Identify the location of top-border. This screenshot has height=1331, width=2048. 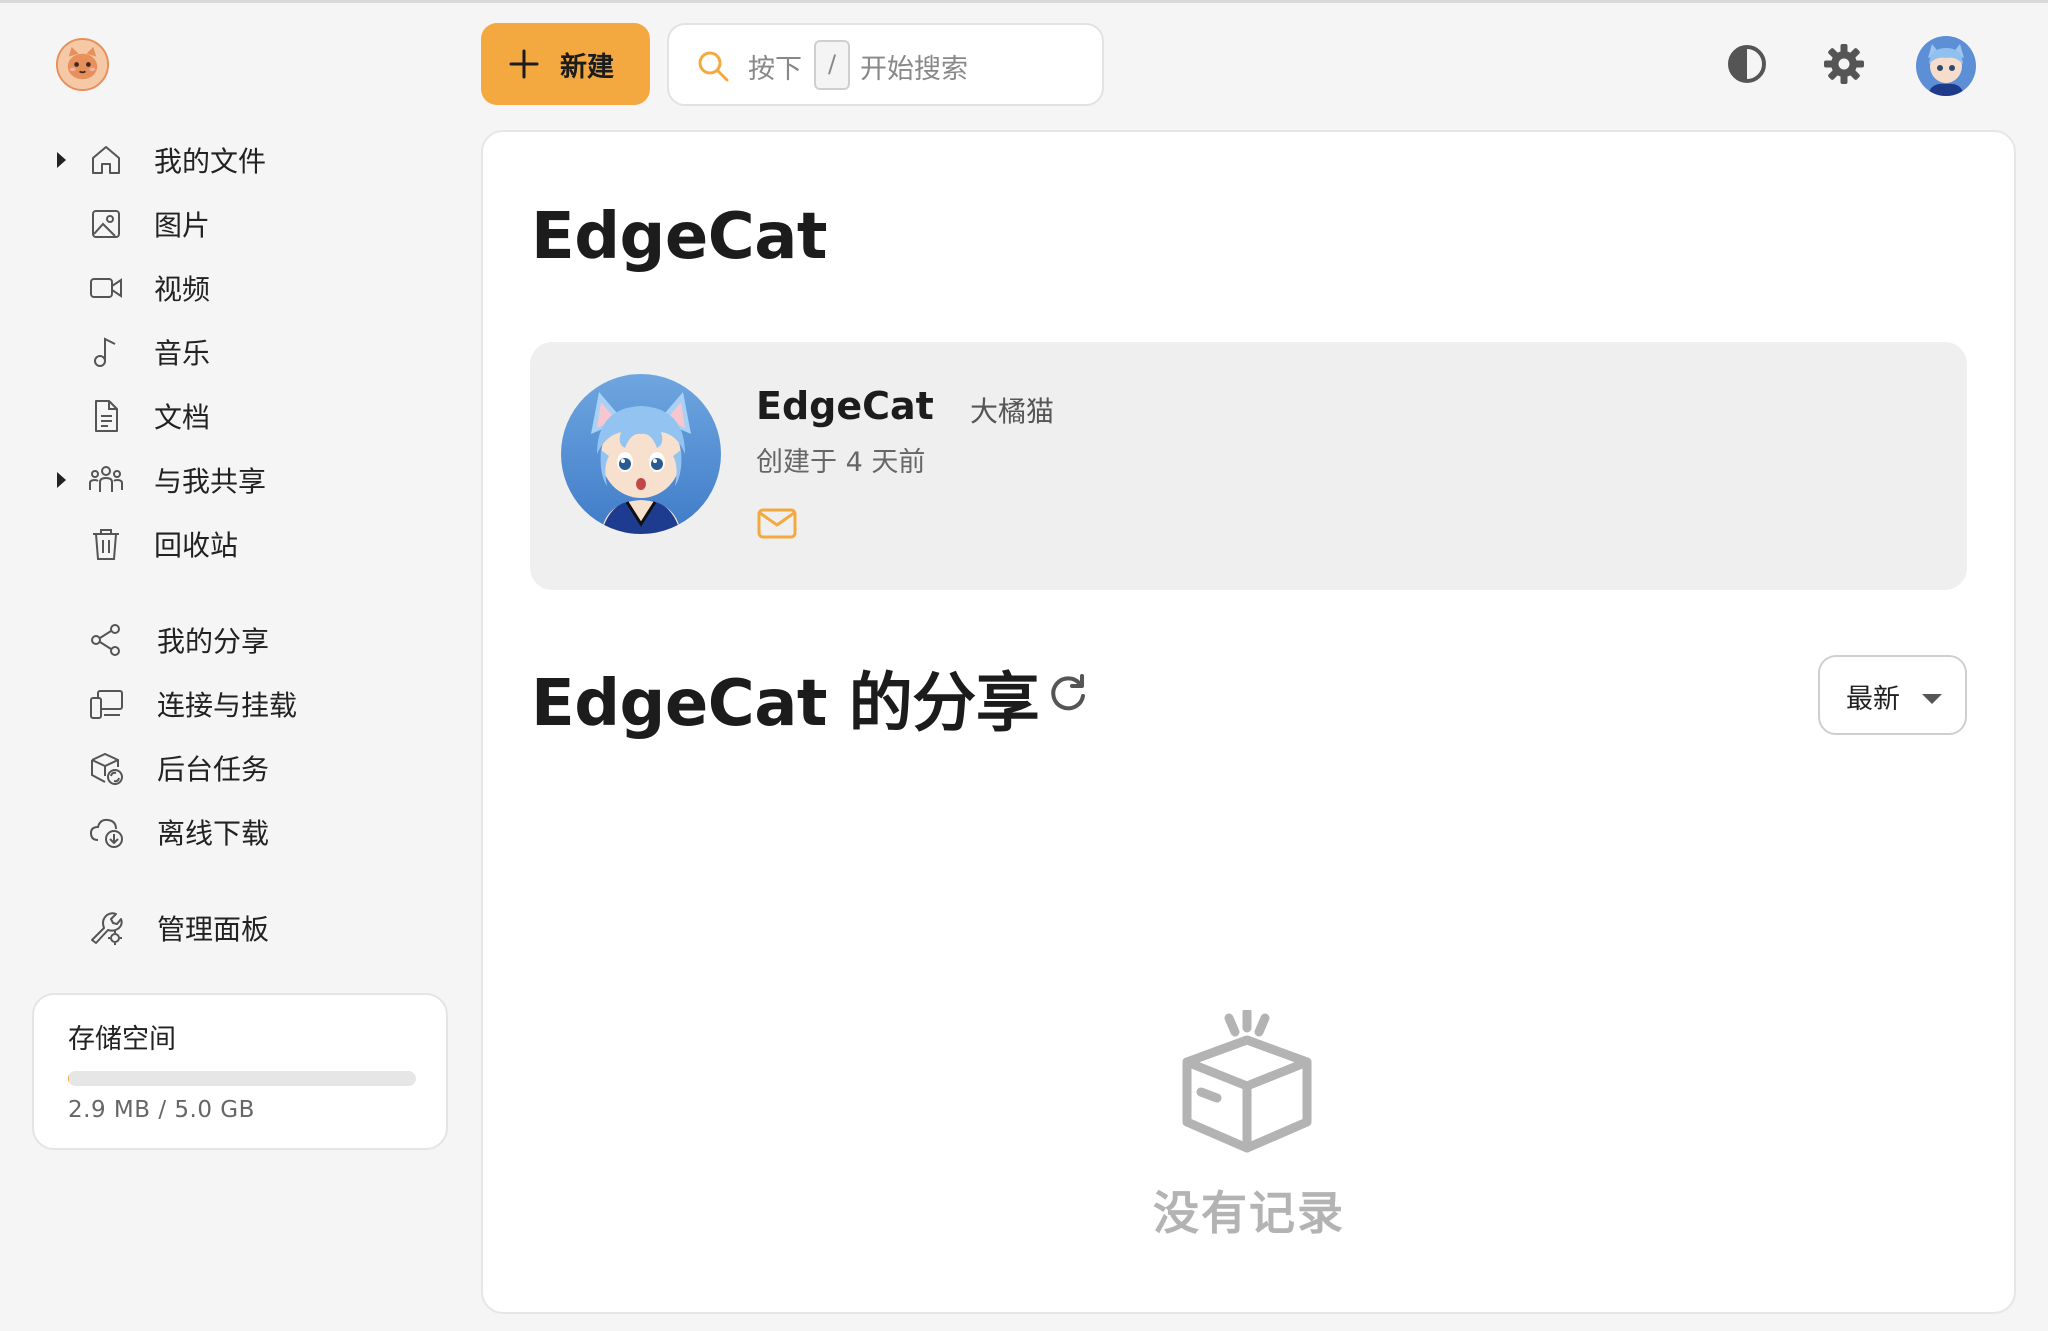
(1024, 1).